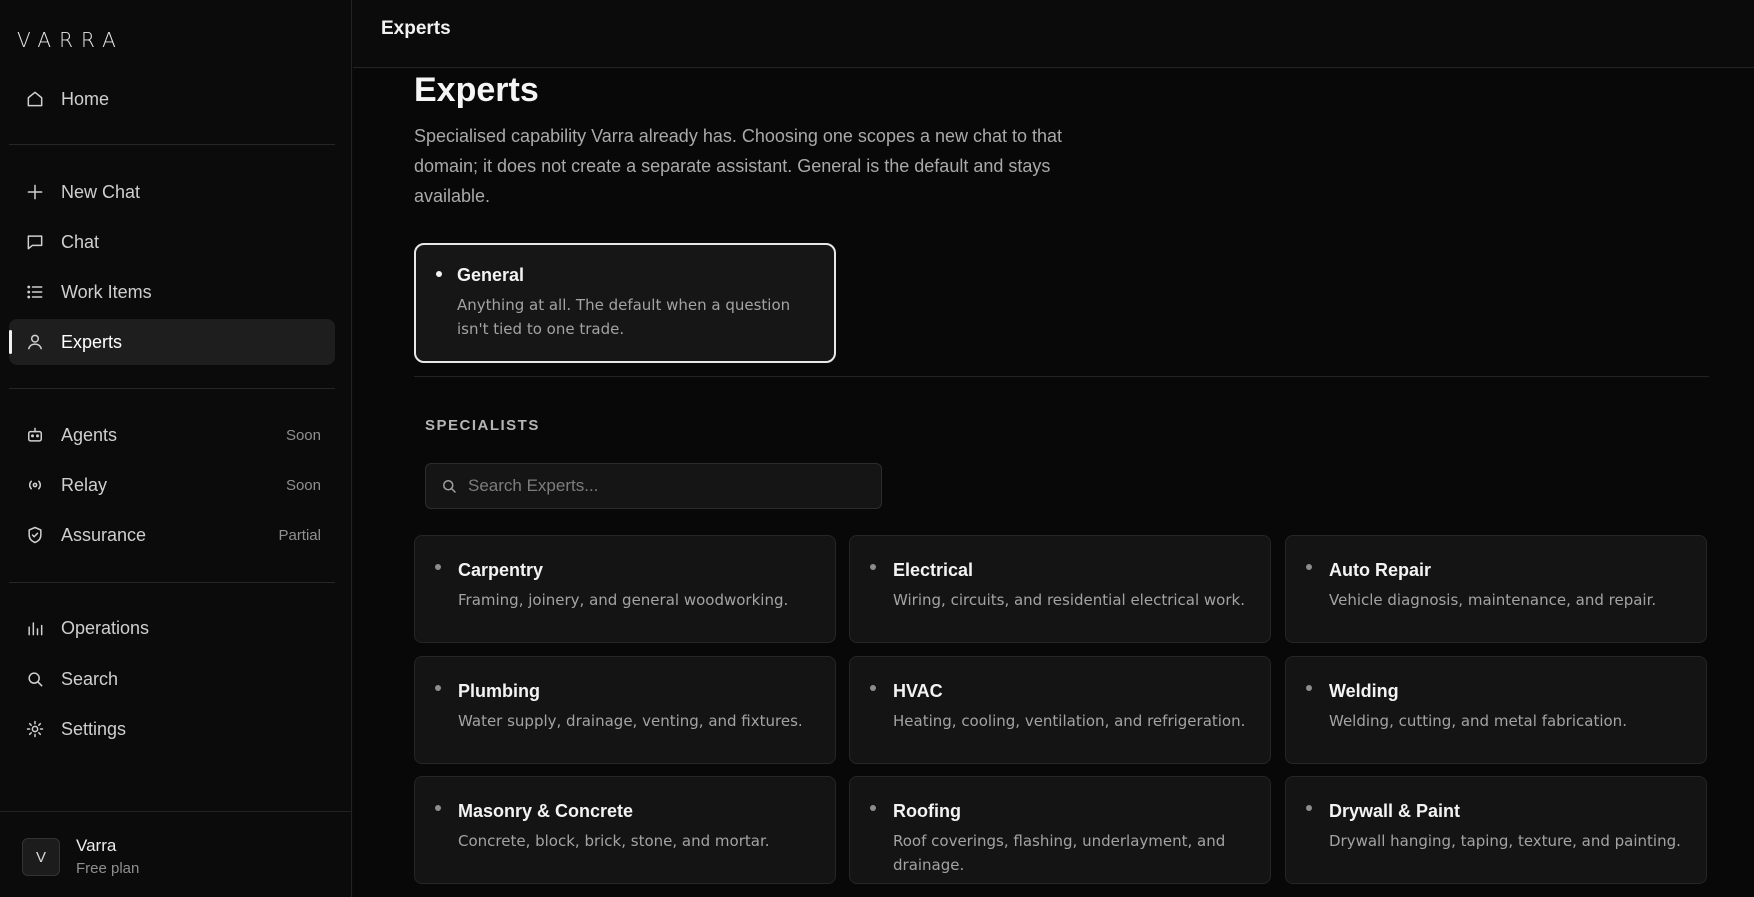 The width and height of the screenshot is (1754, 897). I want to click on robot-icon, so click(35, 435).